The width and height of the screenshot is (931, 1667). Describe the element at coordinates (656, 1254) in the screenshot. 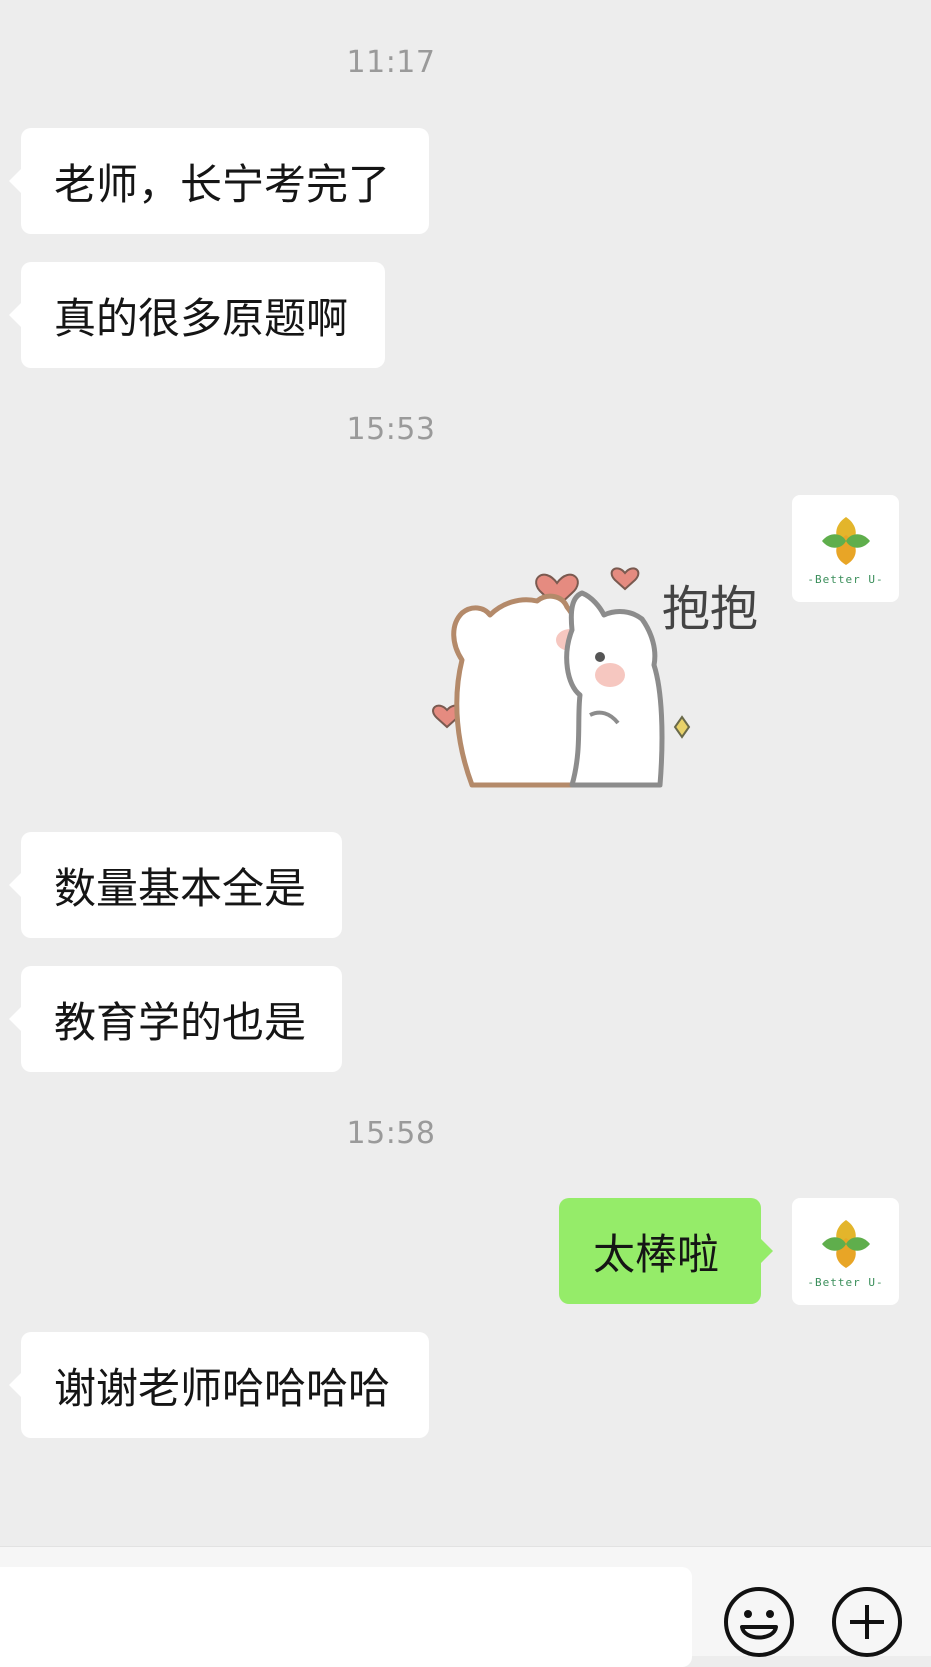

I see `message-text: 太棒啦` at that location.